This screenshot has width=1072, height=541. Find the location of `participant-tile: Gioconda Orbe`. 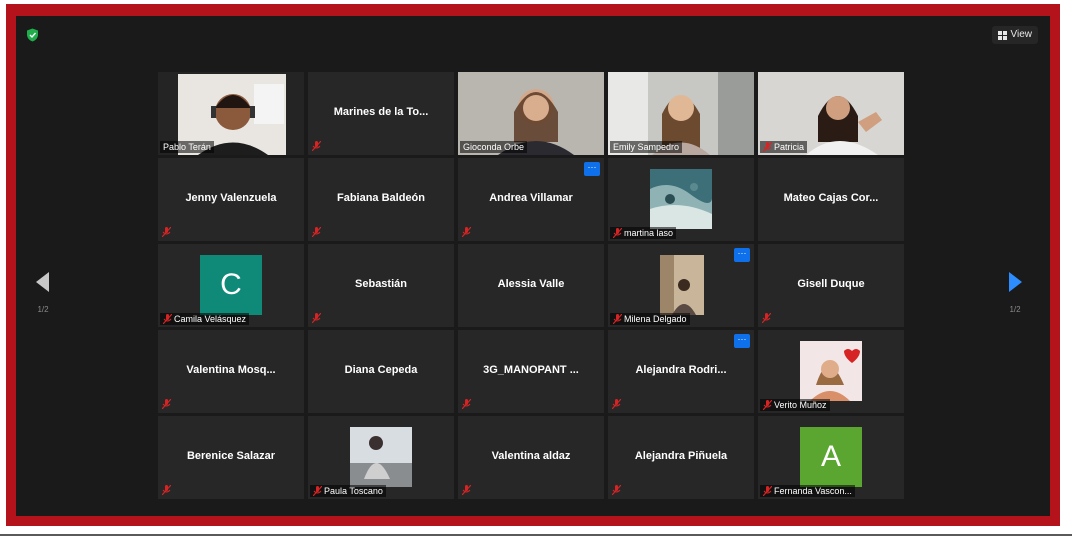

participant-tile: Gioconda Orbe is located at coordinates (531, 113).